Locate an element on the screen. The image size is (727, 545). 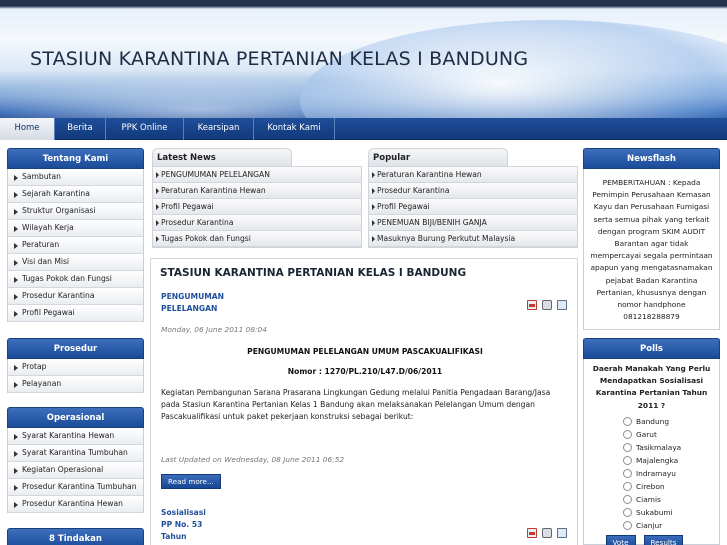
latest-news-item: Profil Pegawai is located at coordinates (257, 207).